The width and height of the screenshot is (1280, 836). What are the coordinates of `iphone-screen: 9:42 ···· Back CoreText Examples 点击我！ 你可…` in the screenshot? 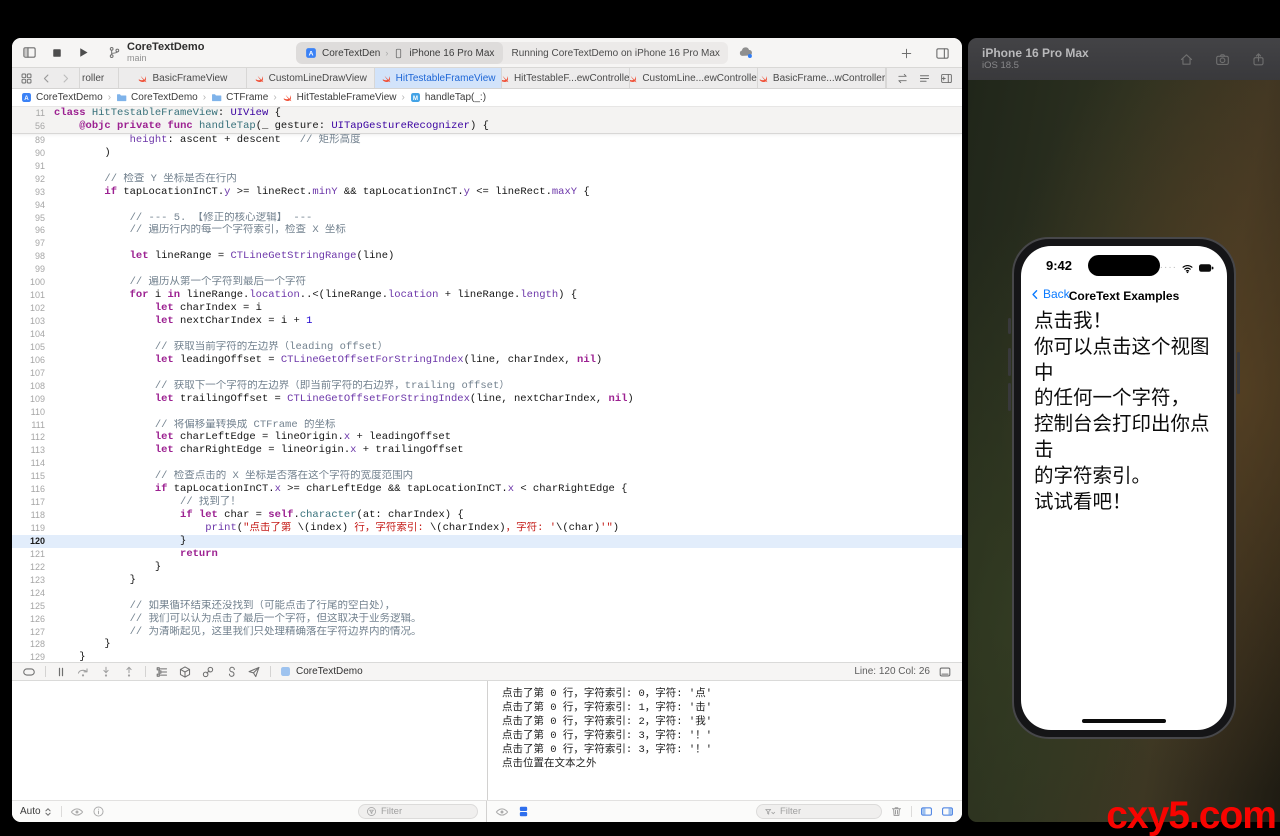 It's located at (1124, 488).